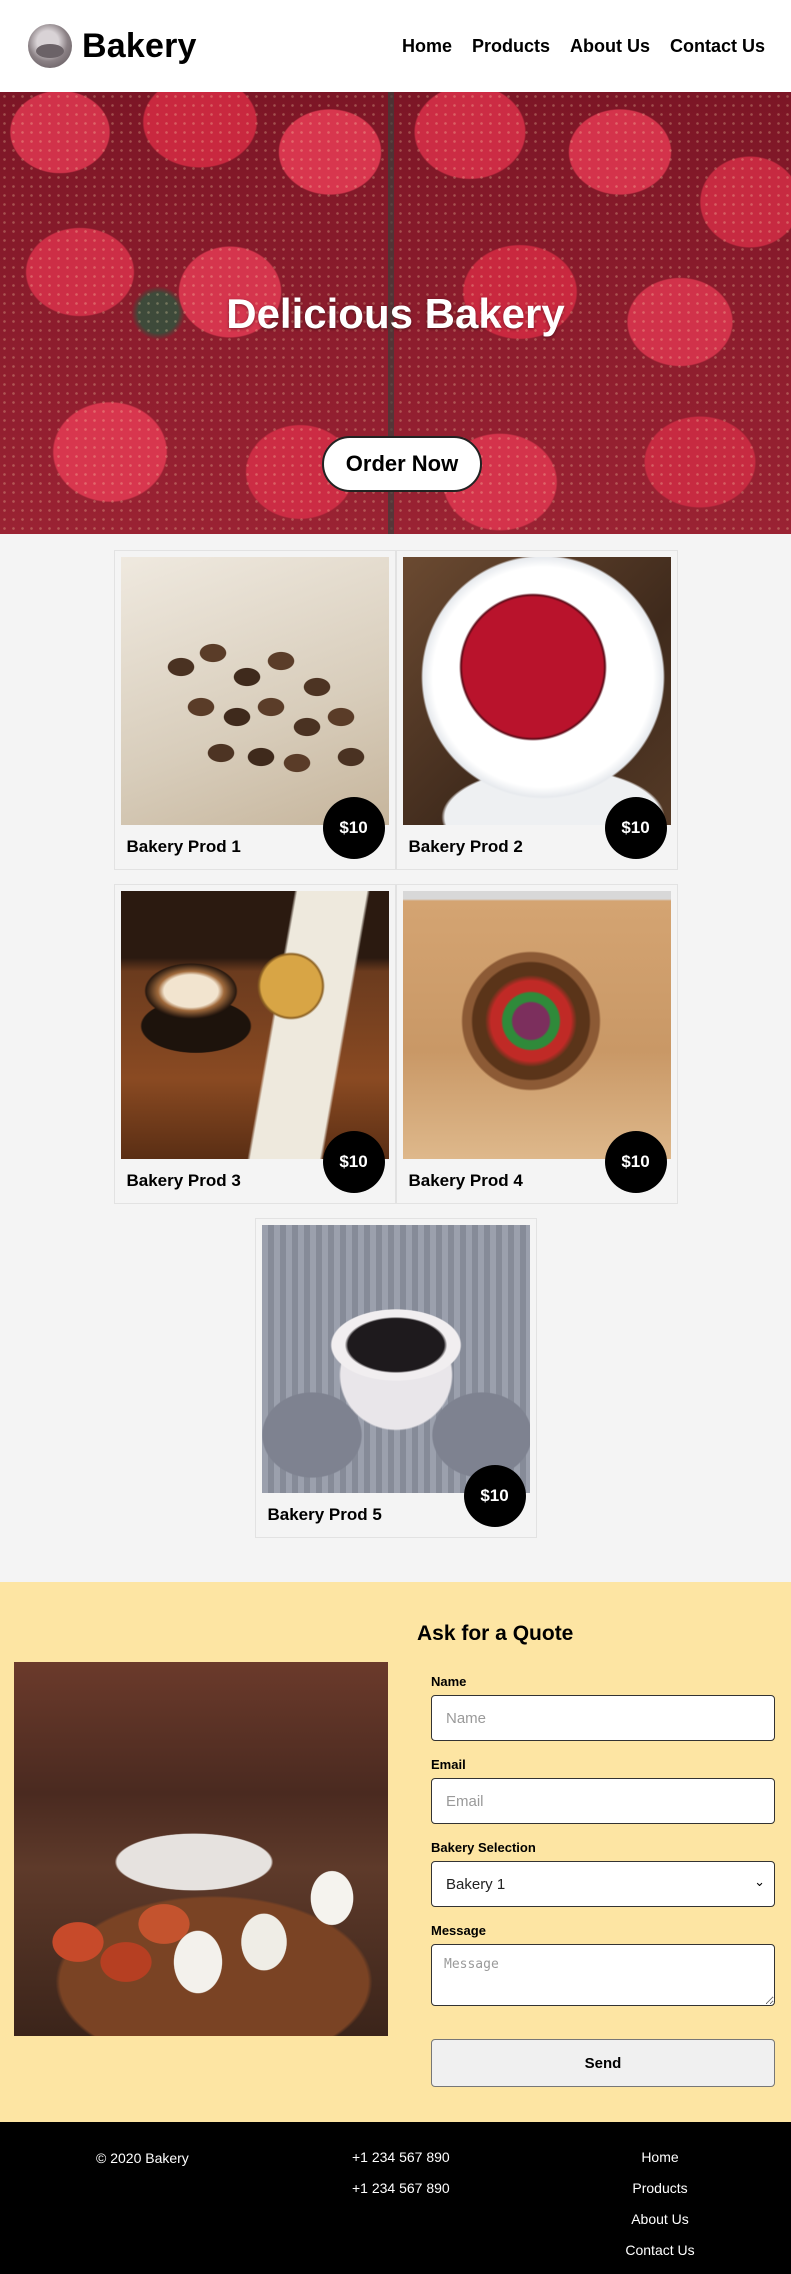 The height and width of the screenshot is (2274, 791). I want to click on footer-link-about-us: About Us, so click(660, 2219).